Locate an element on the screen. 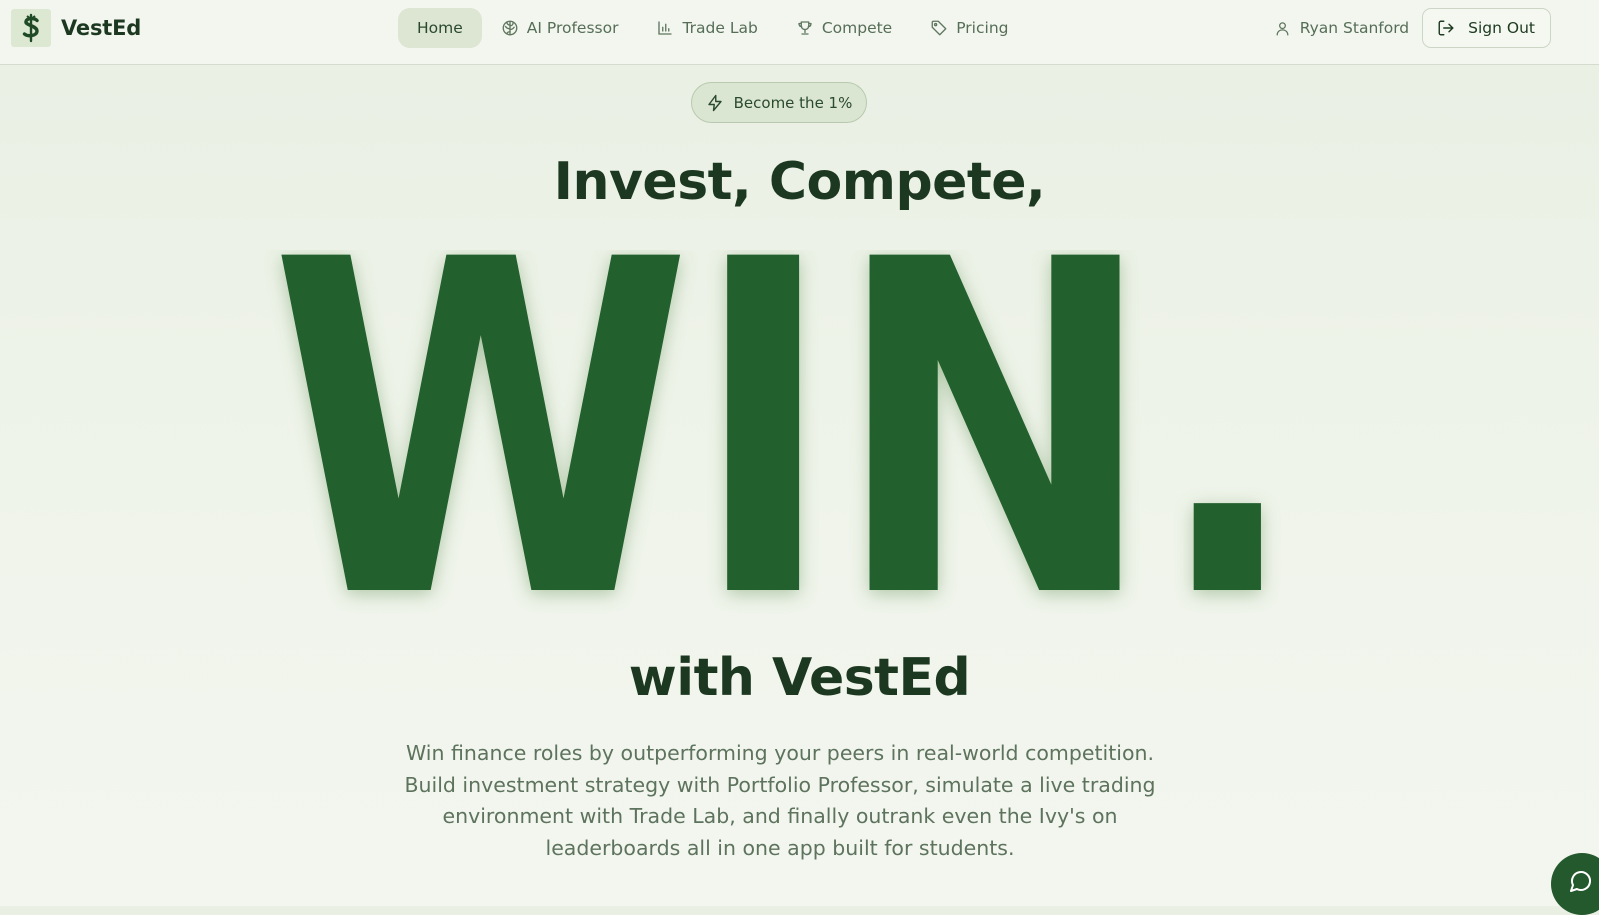  user-profile: Ryan Stanford is located at coordinates (1341, 28).